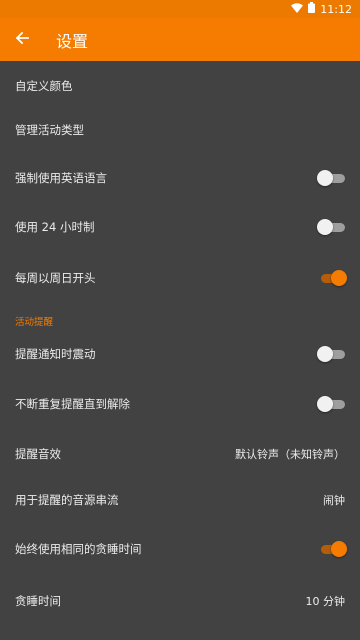 Image resolution: width=360 pixels, height=640 pixels. What do you see at coordinates (180, 278) in the screenshot?
I see `setting-week-starts-sunday: 每周以周日开头` at bounding box center [180, 278].